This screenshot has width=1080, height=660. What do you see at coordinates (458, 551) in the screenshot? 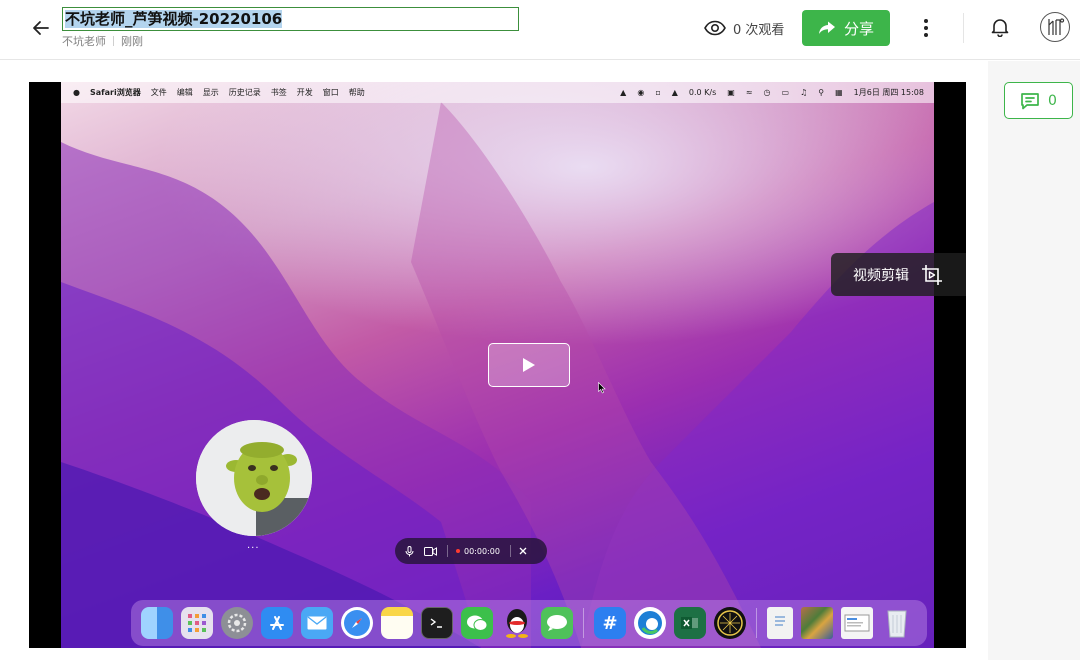
I see `recording-dot-icon` at bounding box center [458, 551].